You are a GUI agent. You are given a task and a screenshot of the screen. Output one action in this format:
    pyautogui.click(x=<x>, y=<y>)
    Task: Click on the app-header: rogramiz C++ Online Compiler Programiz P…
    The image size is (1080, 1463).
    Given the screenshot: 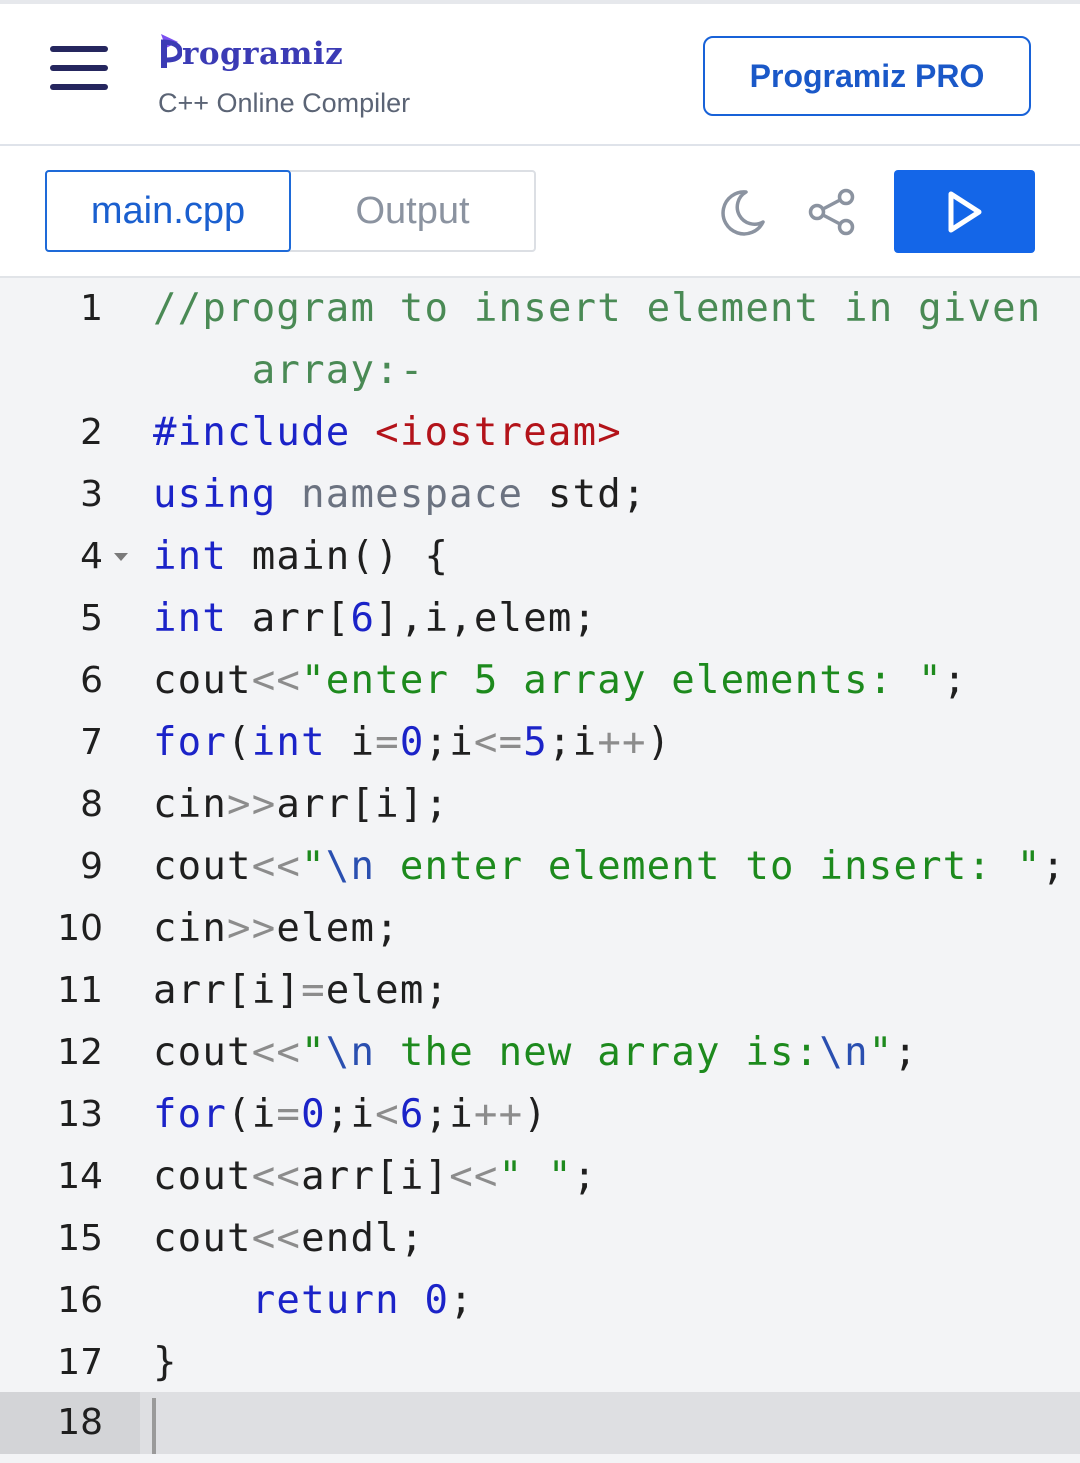 What is the action you would take?
    pyautogui.click(x=540, y=75)
    